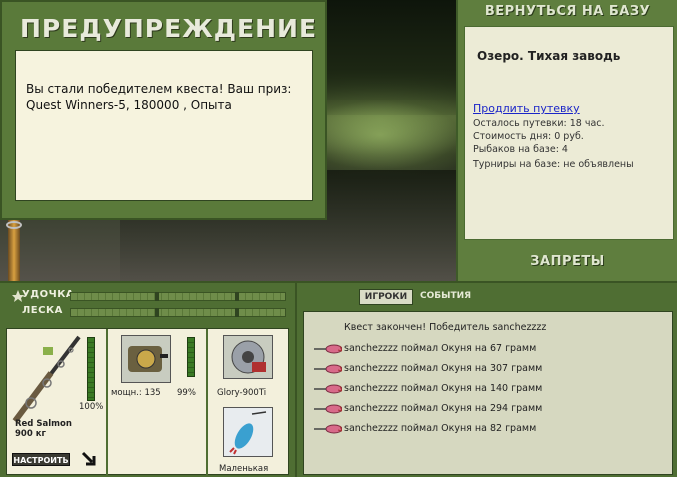  Describe the element at coordinates (186, 393) in the screenshot. I see `reel-condition: 99%` at that location.